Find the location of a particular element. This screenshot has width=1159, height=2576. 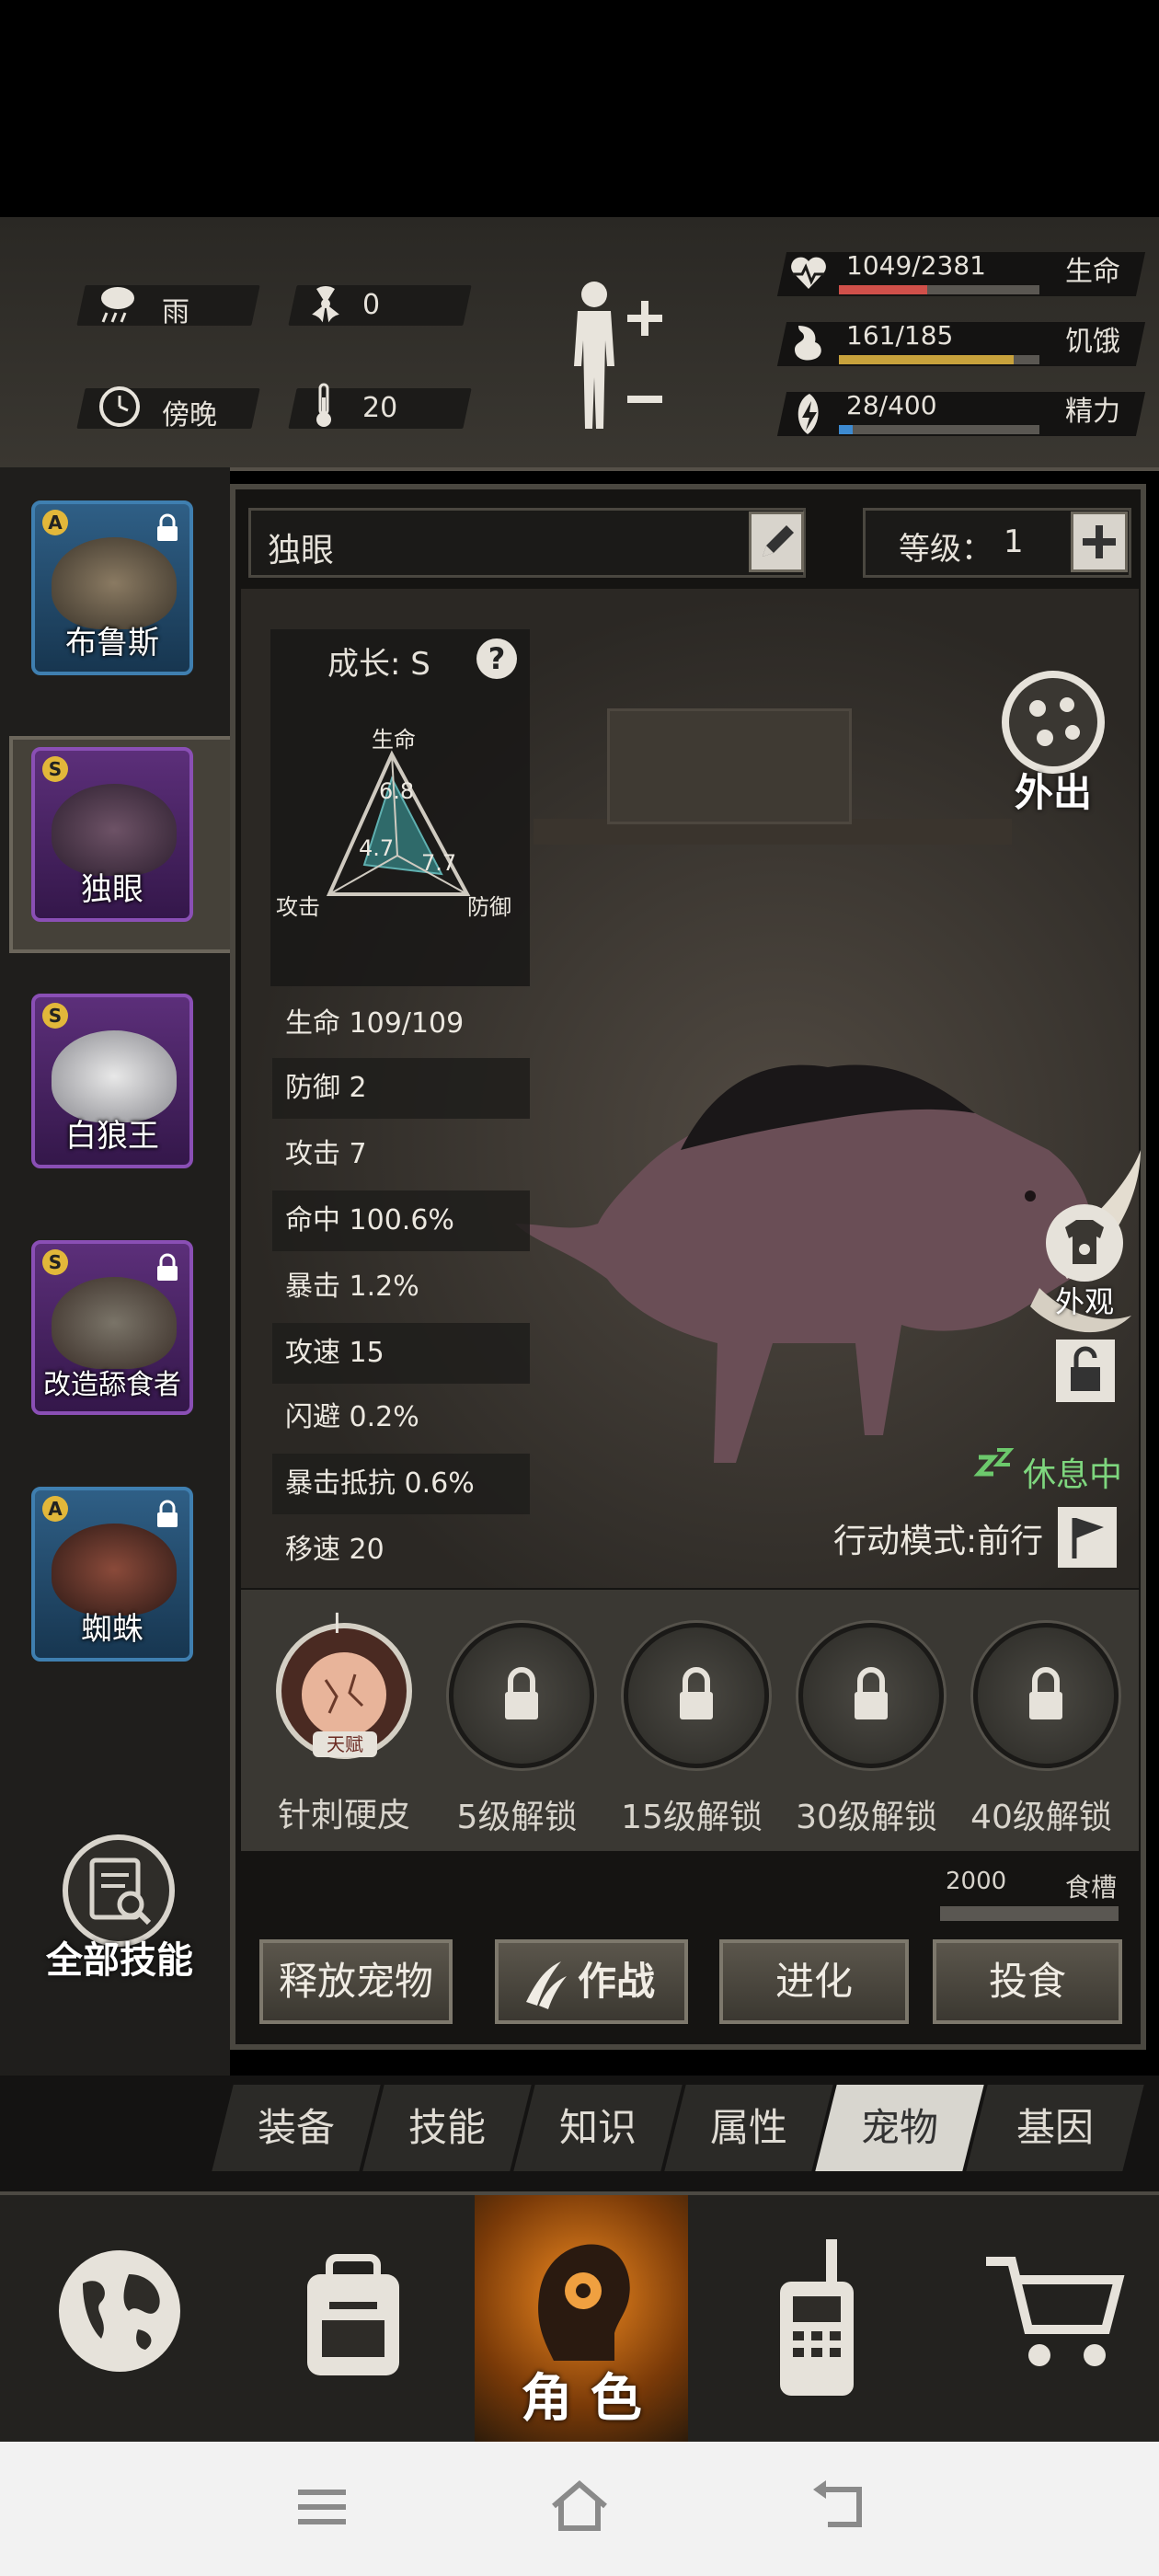

system-nav-bar is located at coordinates (579, 2509).